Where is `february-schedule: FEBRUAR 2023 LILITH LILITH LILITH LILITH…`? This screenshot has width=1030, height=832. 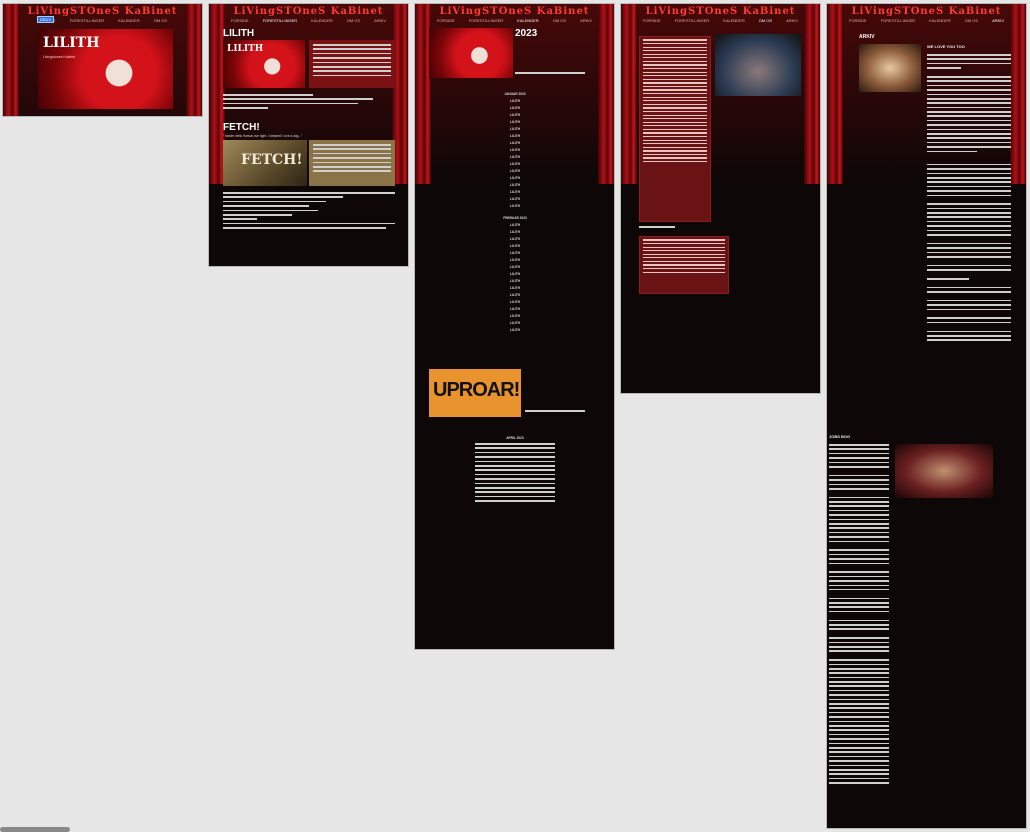
february-schedule: FEBRUAR 2023 LILITH LILITH LILITH LILITH… is located at coordinates (515, 275).